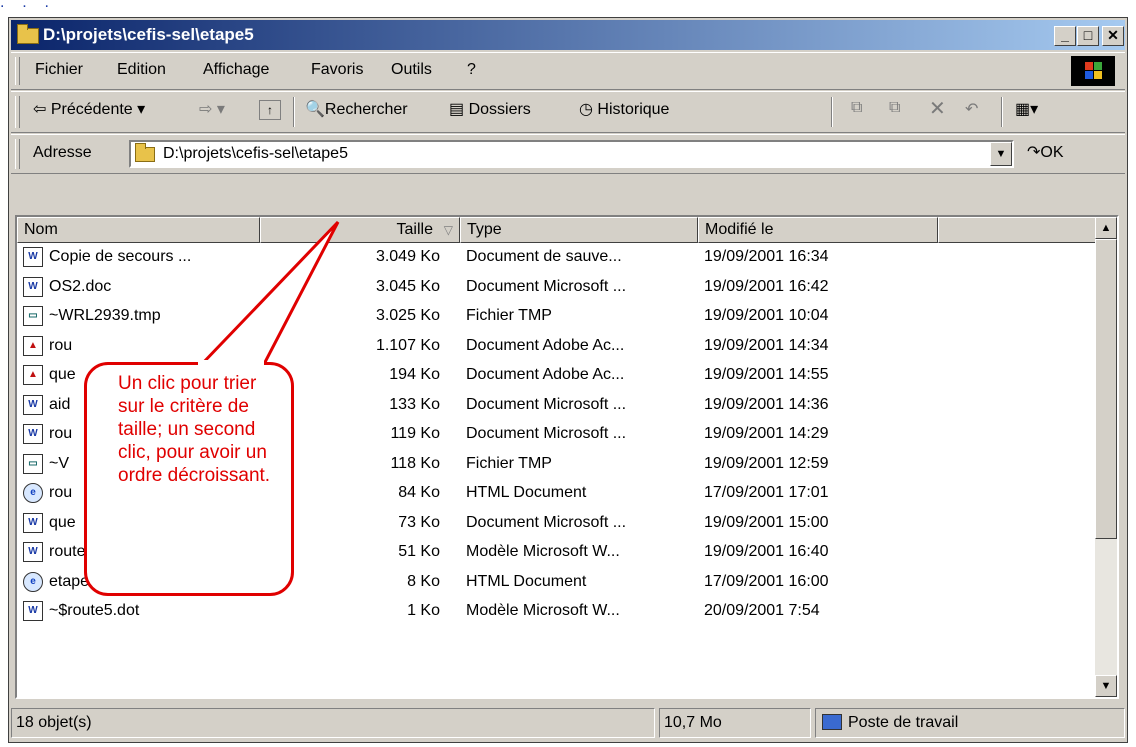 The image size is (1136, 747). I want to click on callout-joint, so click(231, 364).